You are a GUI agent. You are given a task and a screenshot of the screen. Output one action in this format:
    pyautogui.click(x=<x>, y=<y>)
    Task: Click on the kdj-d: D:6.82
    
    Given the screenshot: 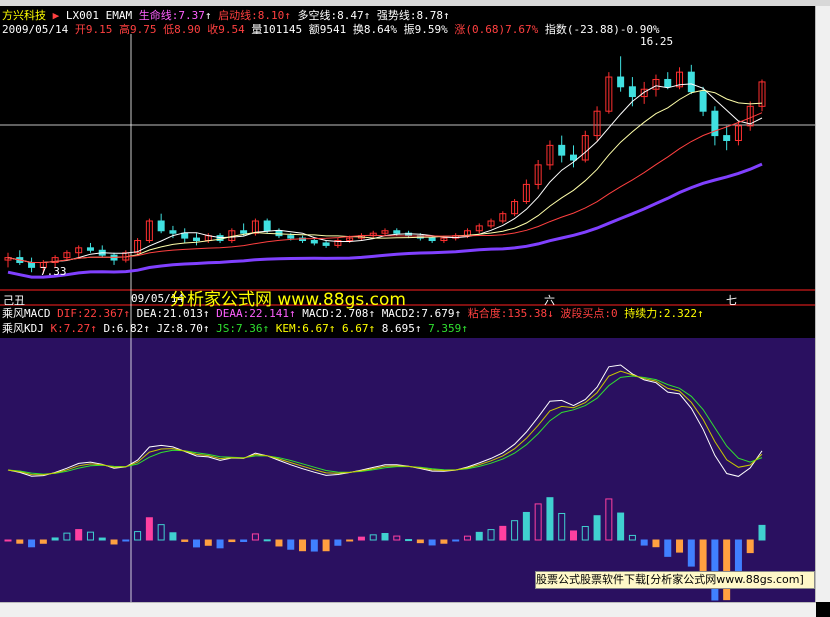 What is the action you would take?
    pyautogui.click(x=123, y=328)
    